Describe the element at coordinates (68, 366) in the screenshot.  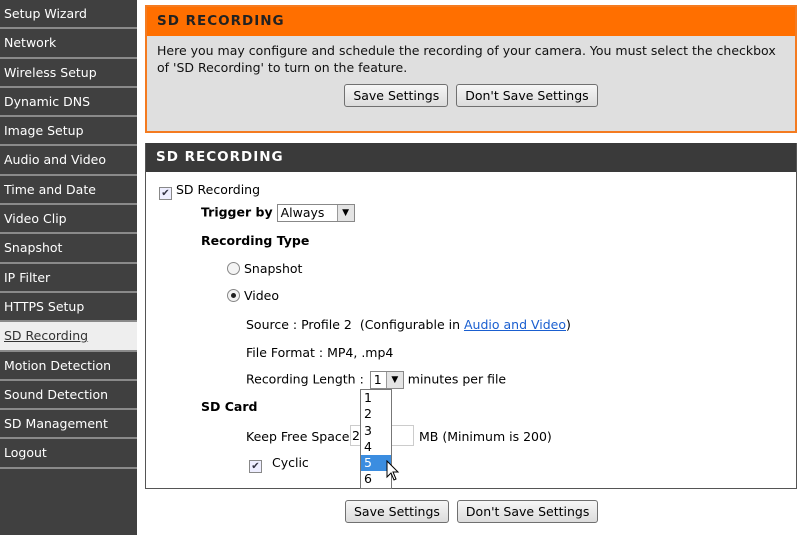
I see `sidebar-item-motion-detection: Motion Detection` at that location.